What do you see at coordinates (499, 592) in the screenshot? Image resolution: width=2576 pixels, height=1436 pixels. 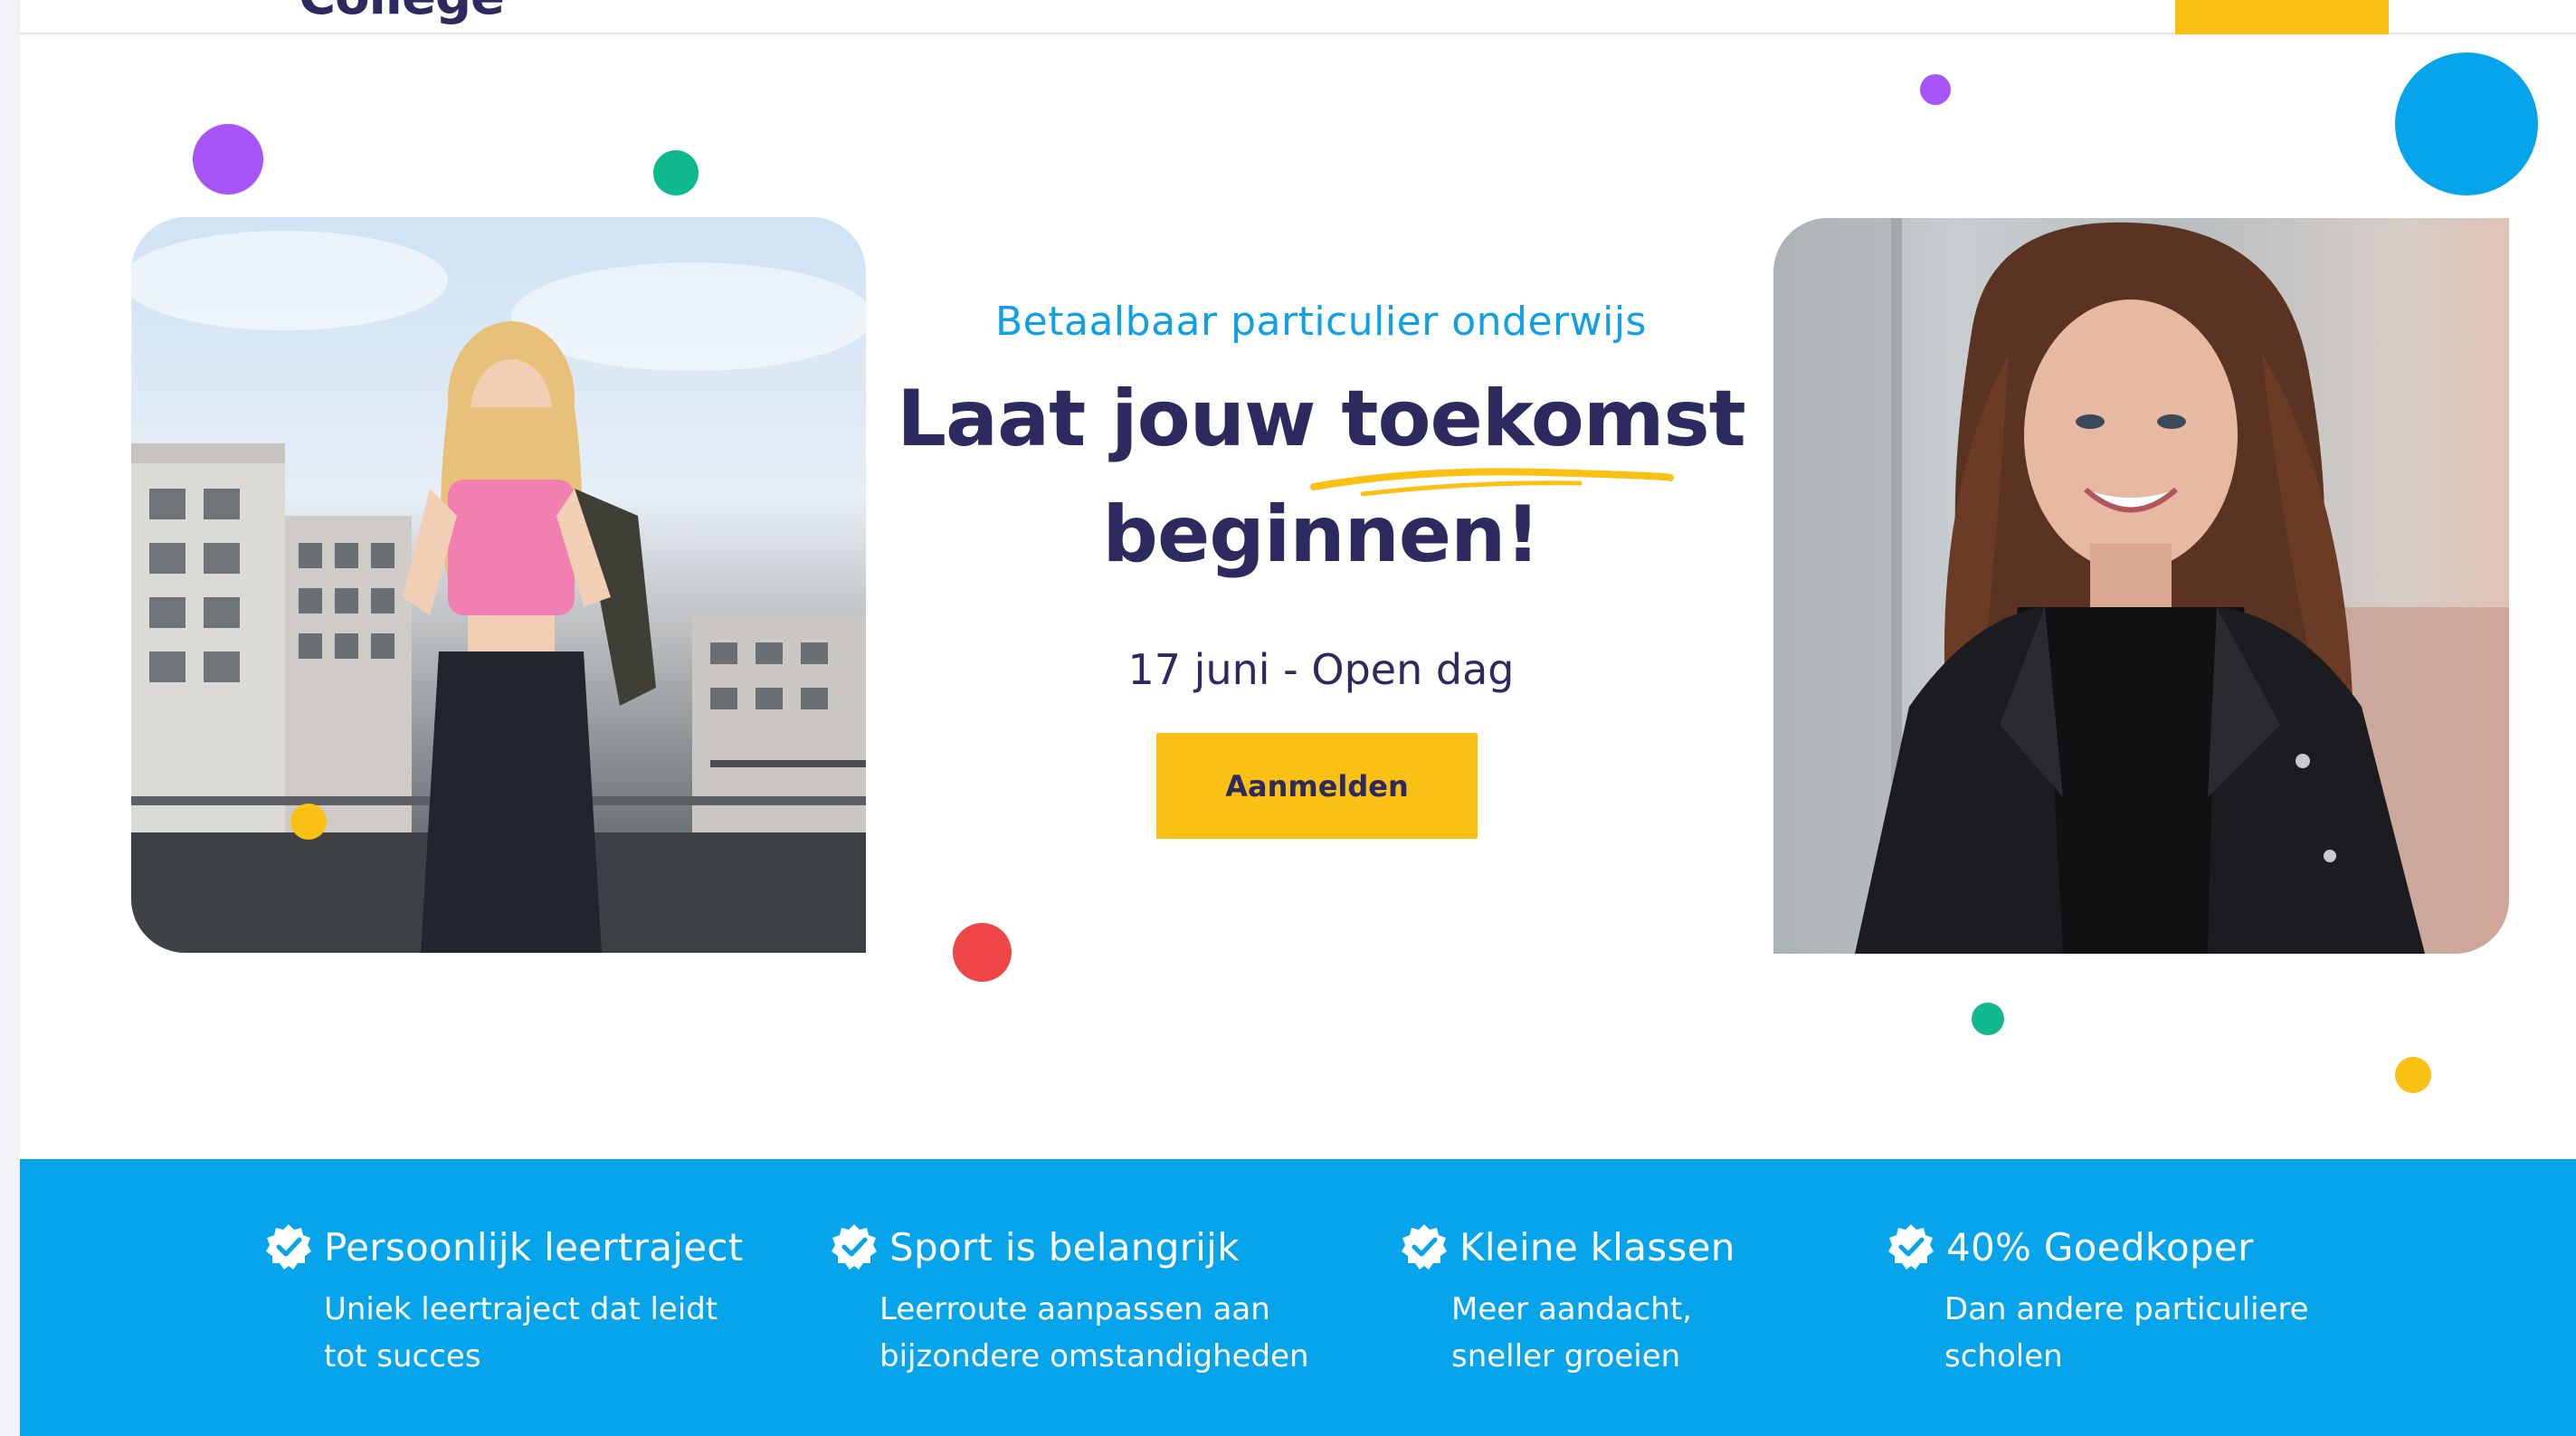 I see `student-photo-left-illustration` at bounding box center [499, 592].